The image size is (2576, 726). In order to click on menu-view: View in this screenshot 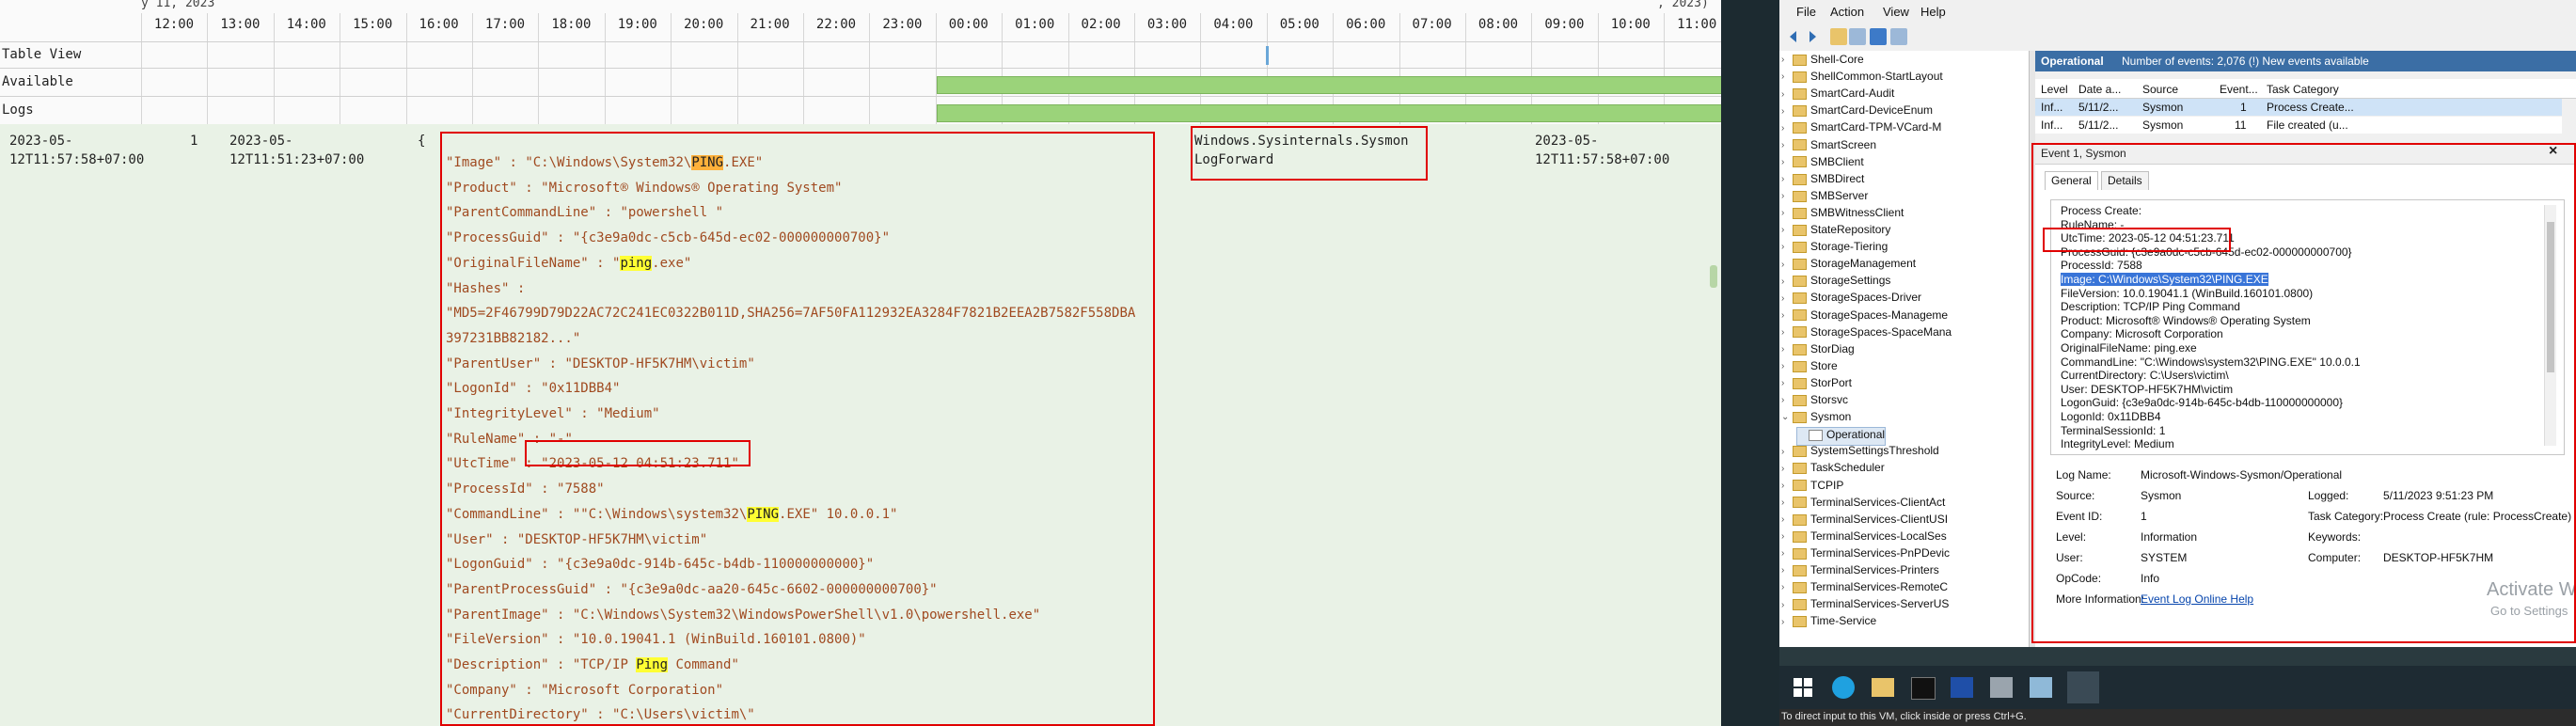, I will do `click(1896, 12)`.